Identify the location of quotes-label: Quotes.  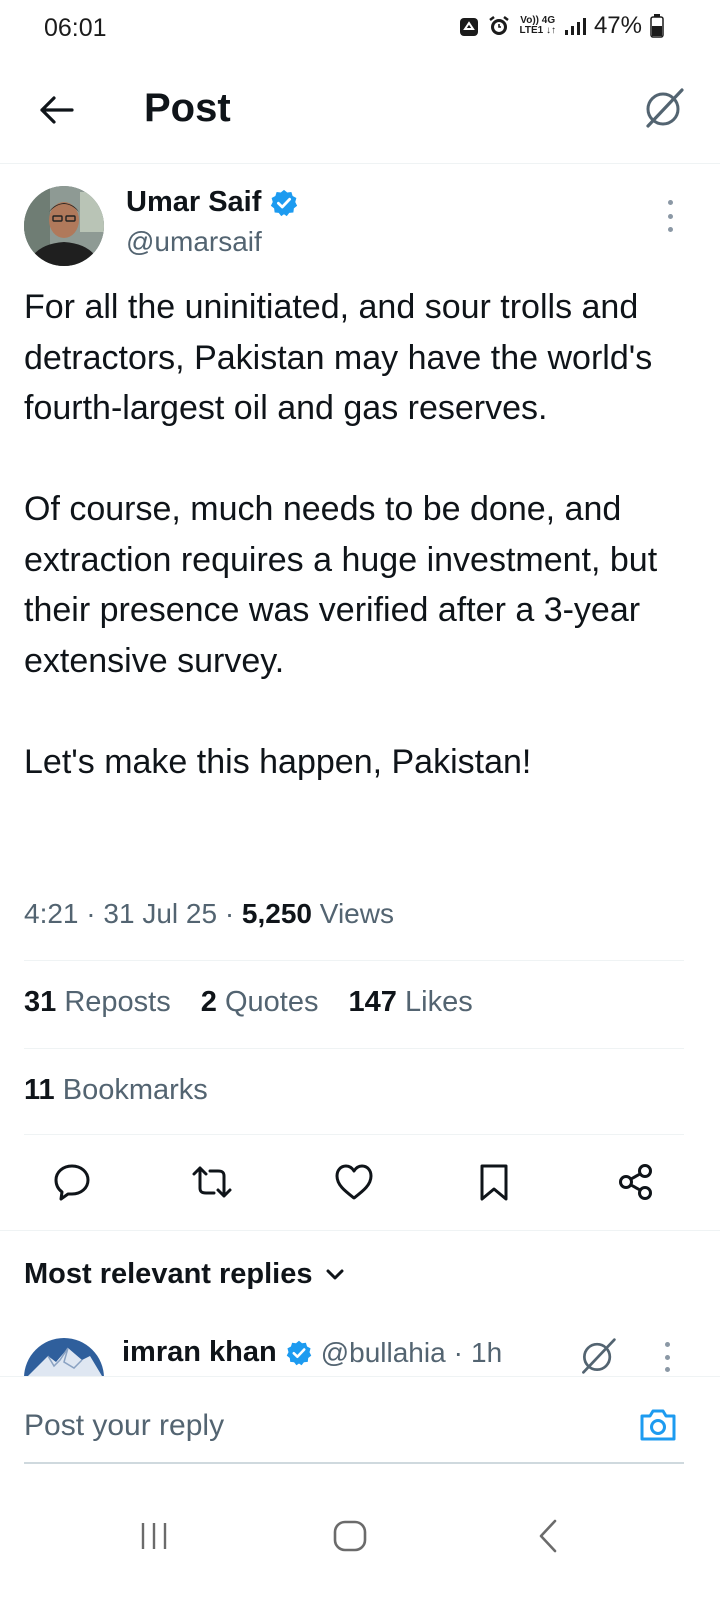
(271, 1002).